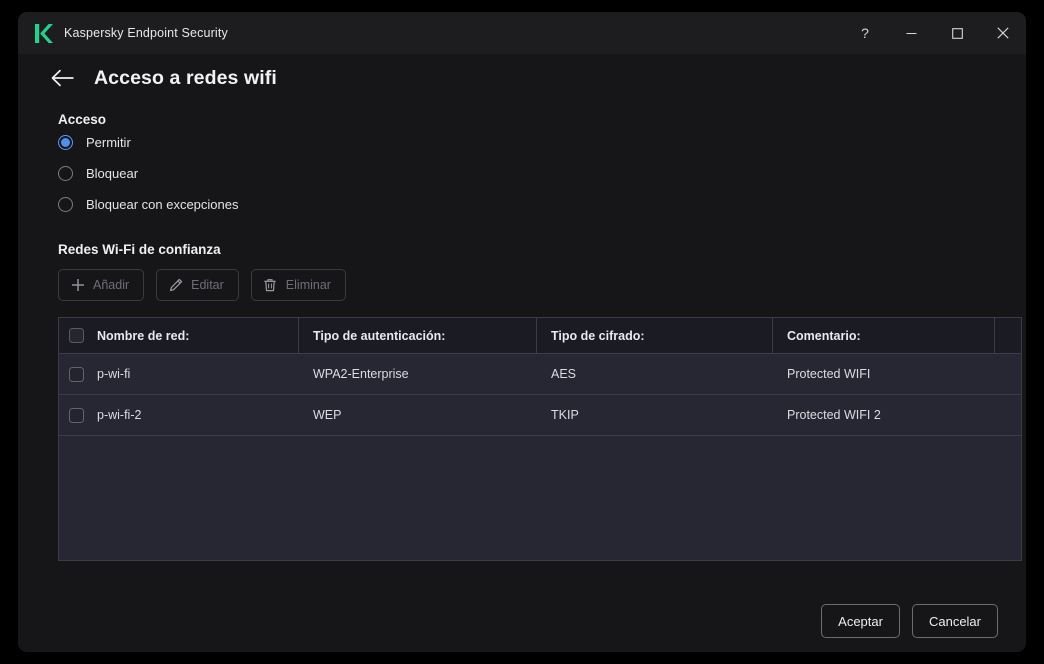  What do you see at coordinates (76, 335) in the screenshot?
I see `select-all-checkbox` at bounding box center [76, 335].